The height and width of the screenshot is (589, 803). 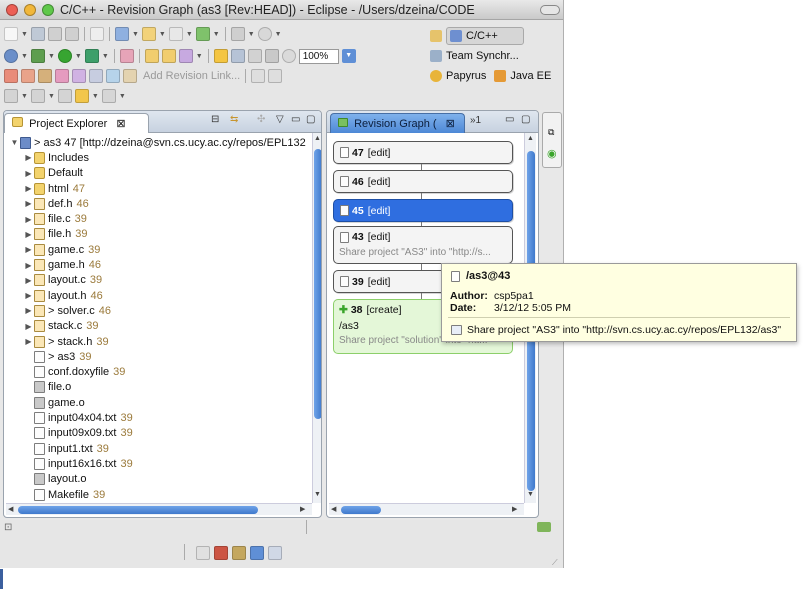 I want to click on tree-item: ▶ layout.h 46, so click(x=63, y=295).